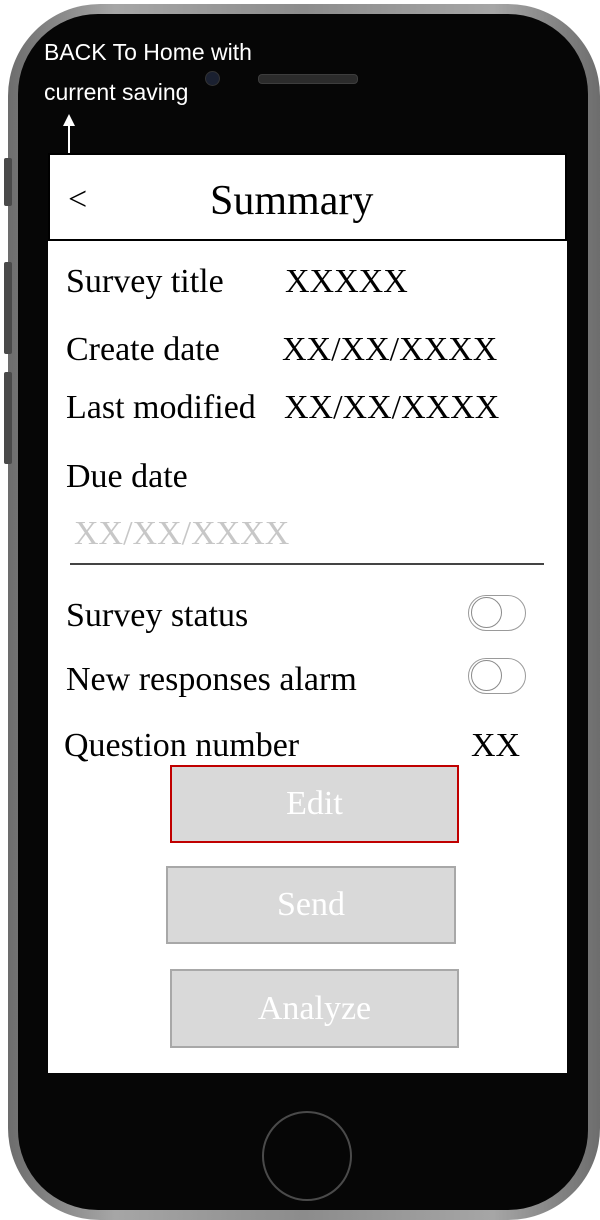 The height and width of the screenshot is (1220, 600). Describe the element at coordinates (182, 533) in the screenshot. I see `due-date-value: XX/XX/XXXX` at that location.